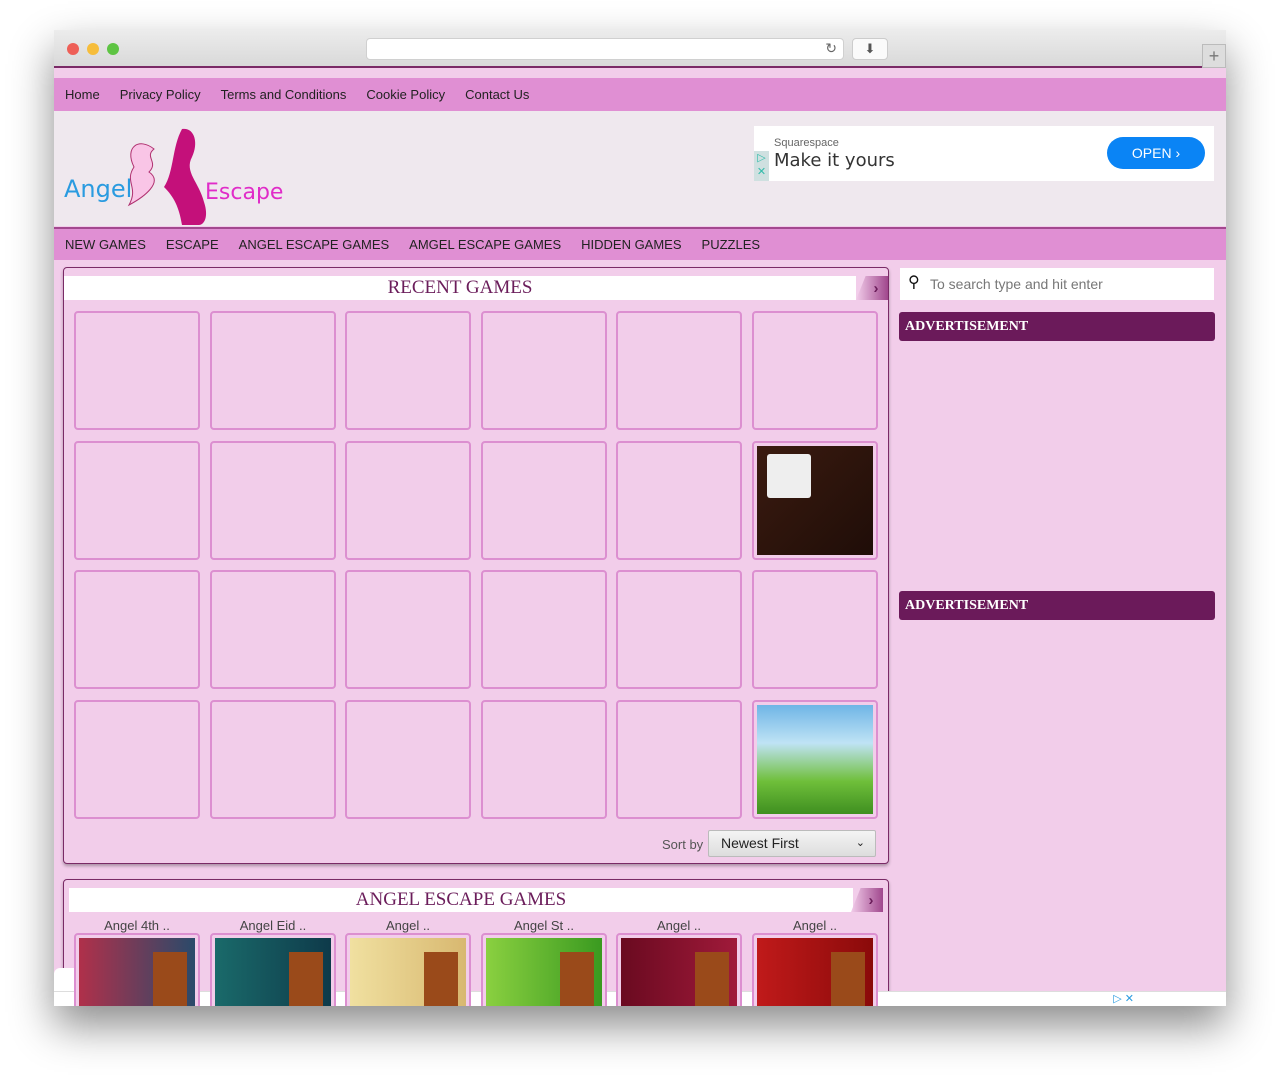  I want to click on recent-games-title: RECENT GAMES, so click(460, 288).